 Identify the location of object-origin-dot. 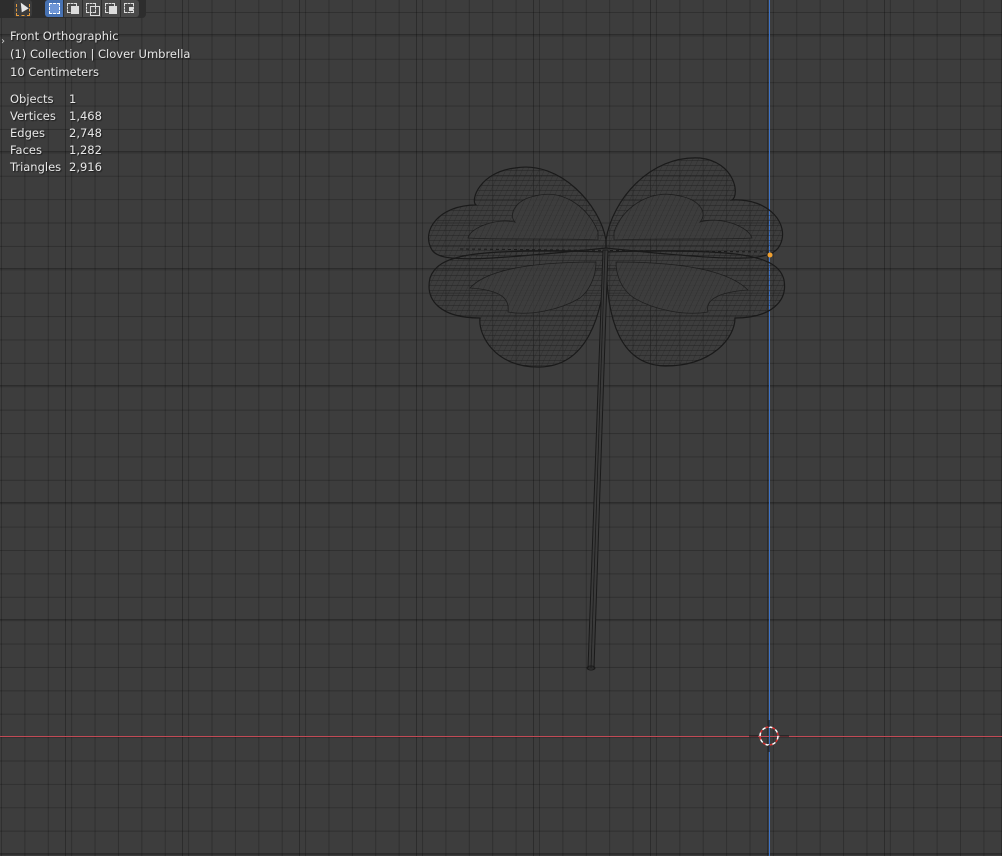
(770, 255).